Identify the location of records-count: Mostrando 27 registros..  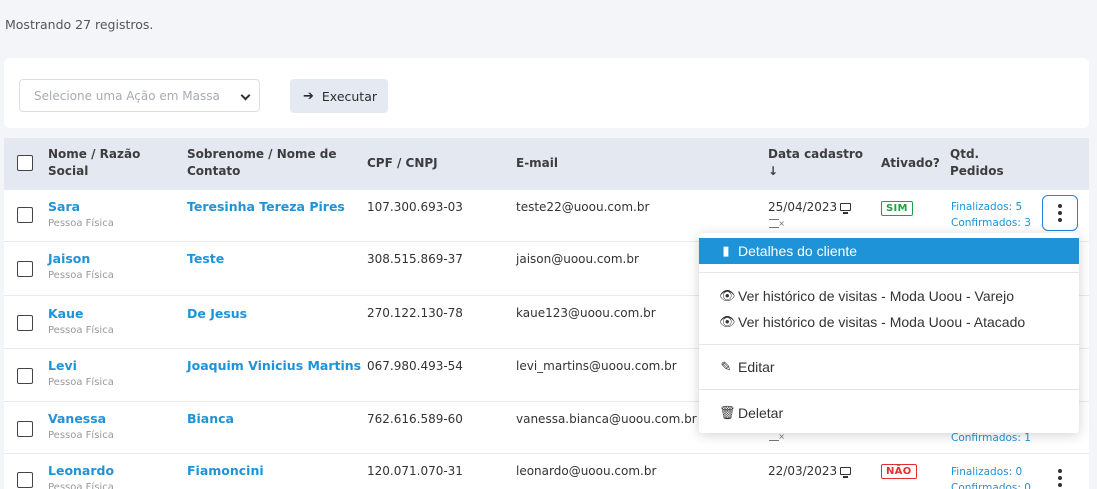
(79, 24).